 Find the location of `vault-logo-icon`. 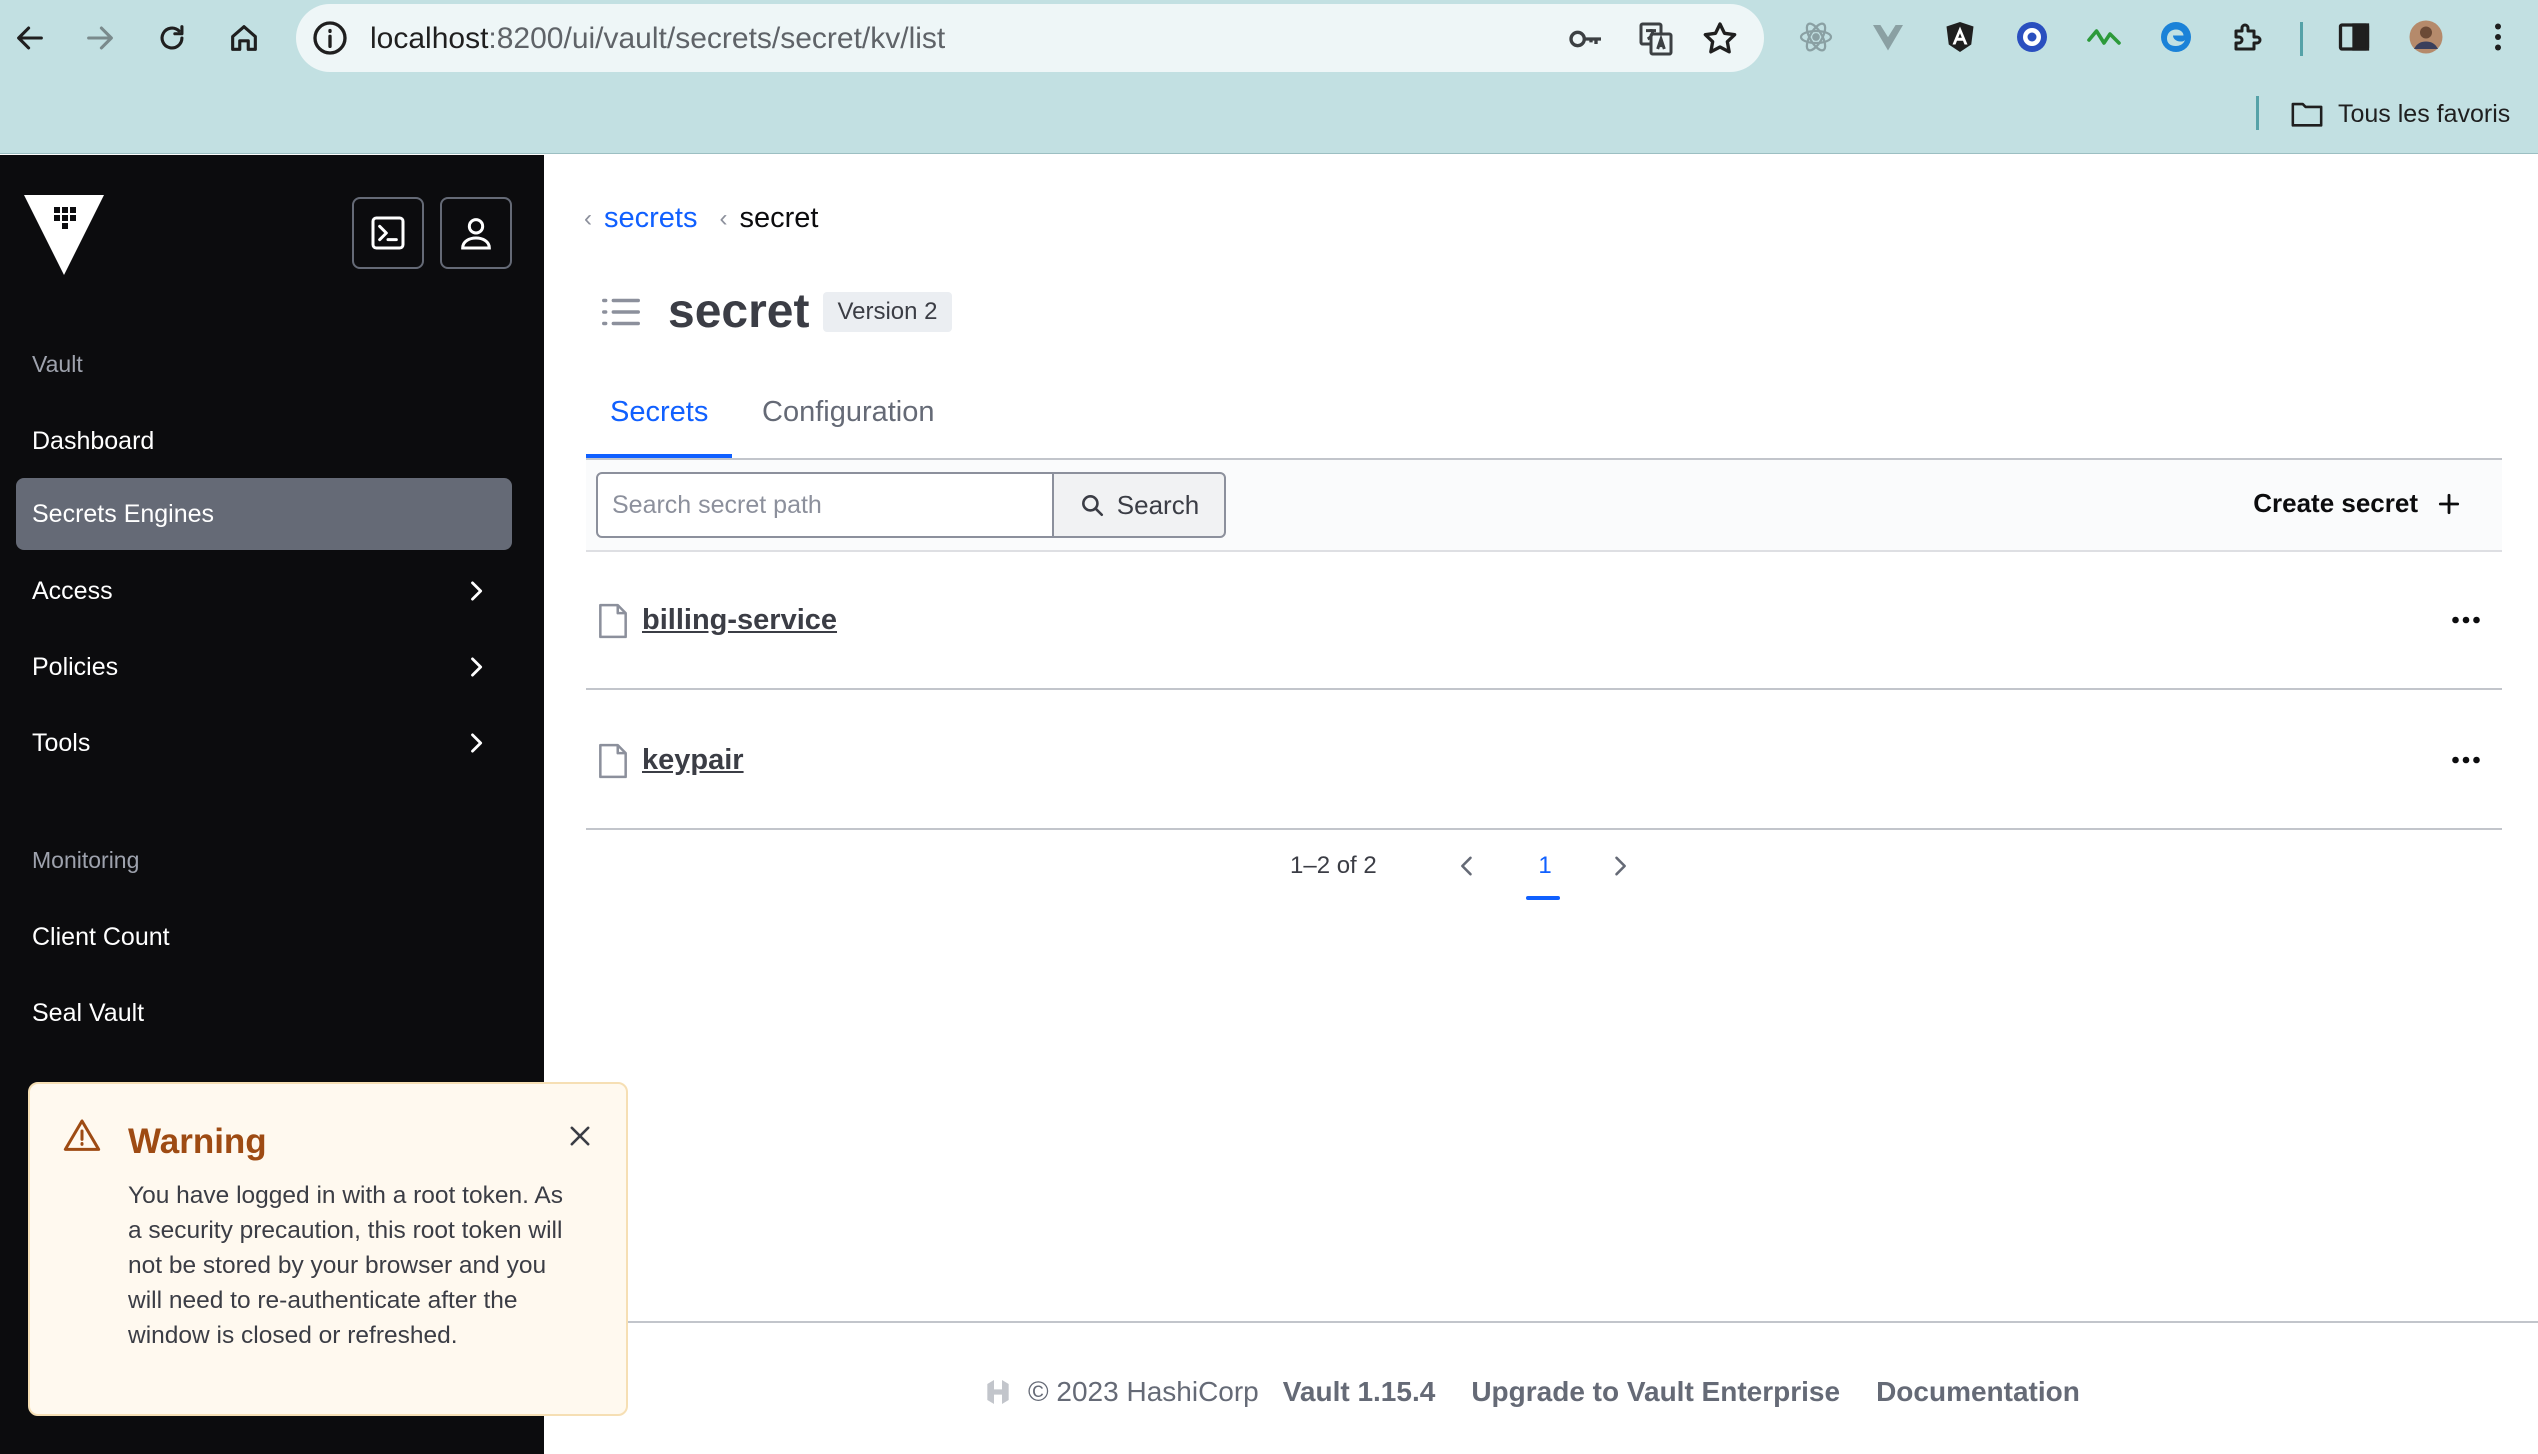

vault-logo-icon is located at coordinates (64, 235).